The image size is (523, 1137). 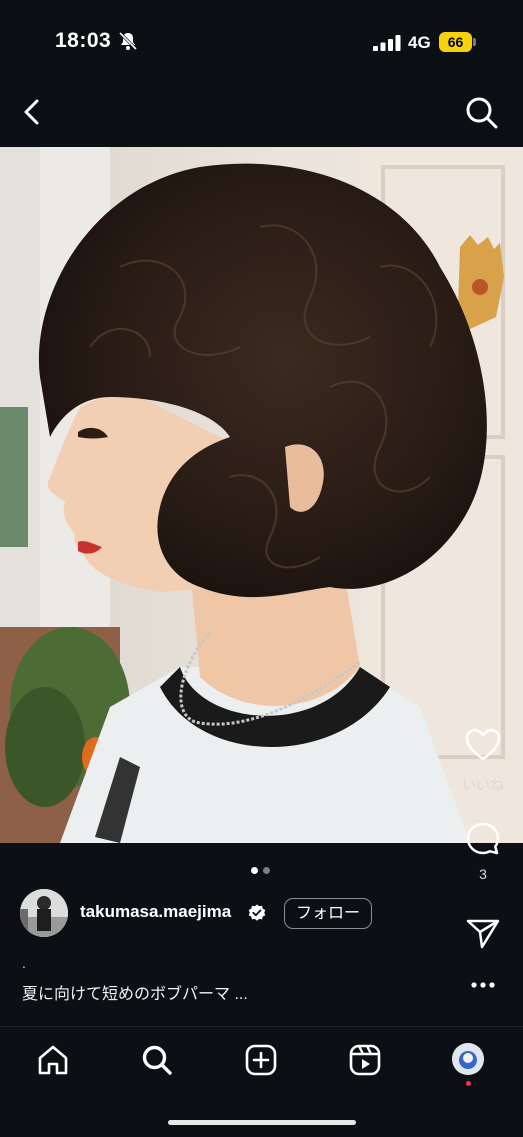 What do you see at coordinates (53, 1060) in the screenshot?
I see `home-icon` at bounding box center [53, 1060].